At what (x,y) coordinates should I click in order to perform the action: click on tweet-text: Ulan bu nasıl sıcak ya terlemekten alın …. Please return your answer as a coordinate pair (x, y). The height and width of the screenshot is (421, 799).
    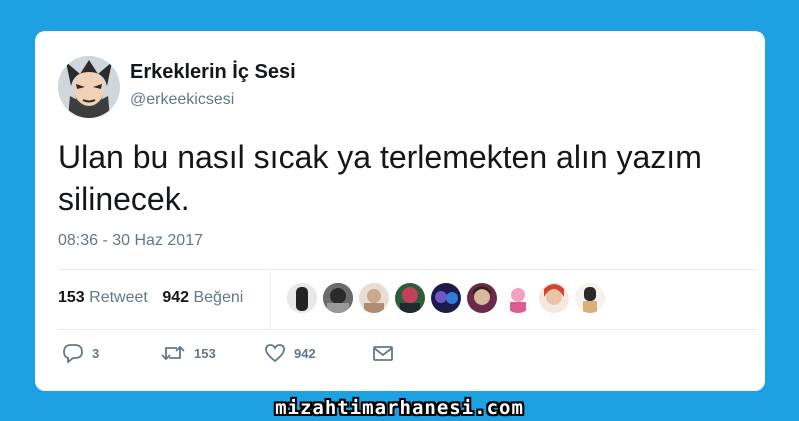
    Looking at the image, I should click on (380, 178).